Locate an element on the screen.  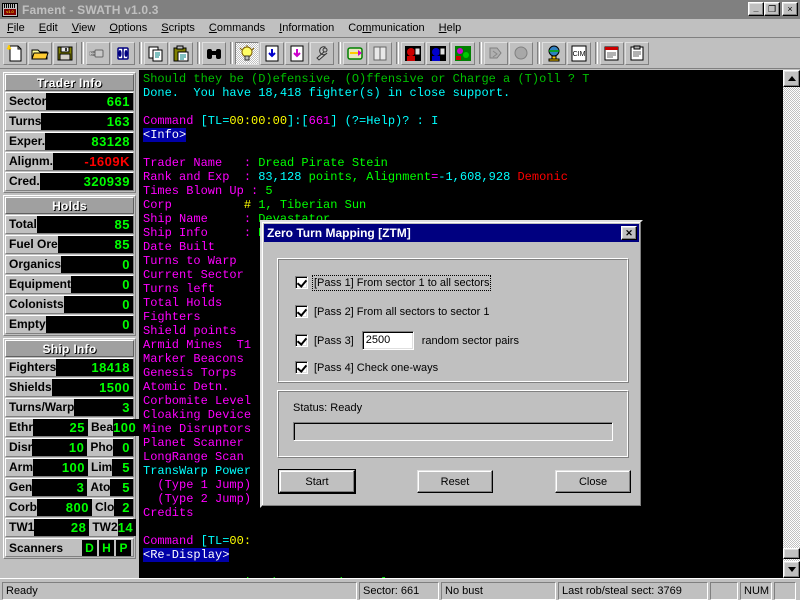
maximize-icon: ❐ is located at coordinates (772, 8).